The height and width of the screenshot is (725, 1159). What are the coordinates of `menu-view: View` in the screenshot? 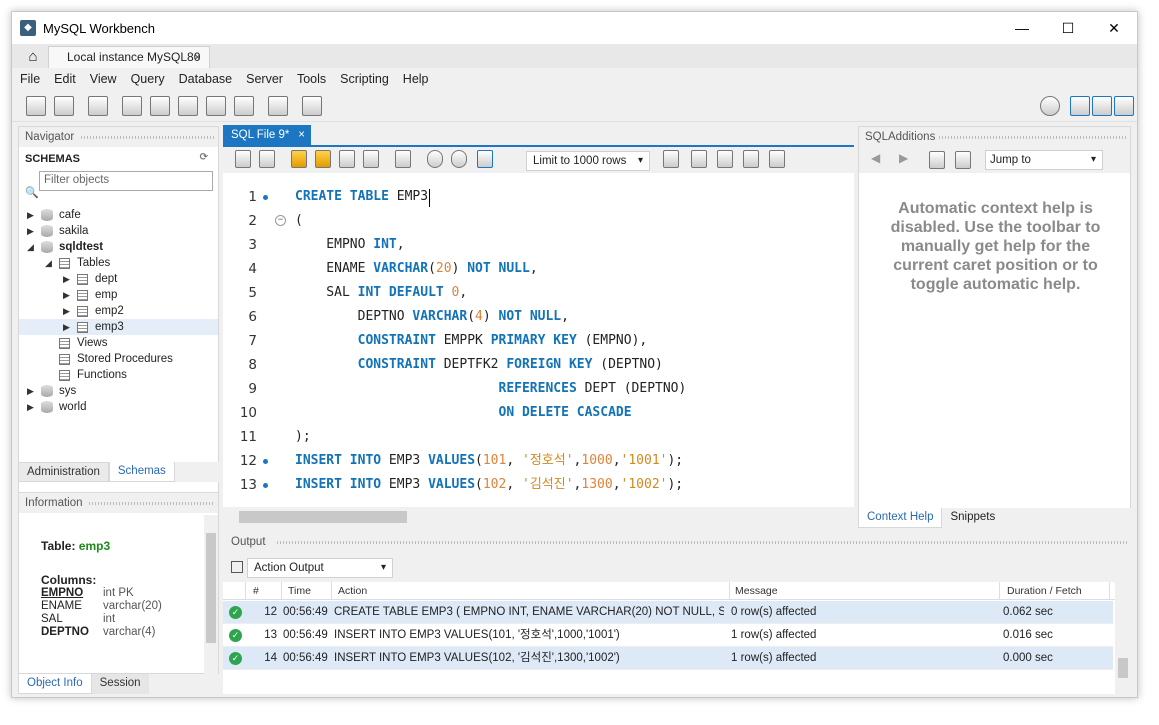 It's located at (103, 79).